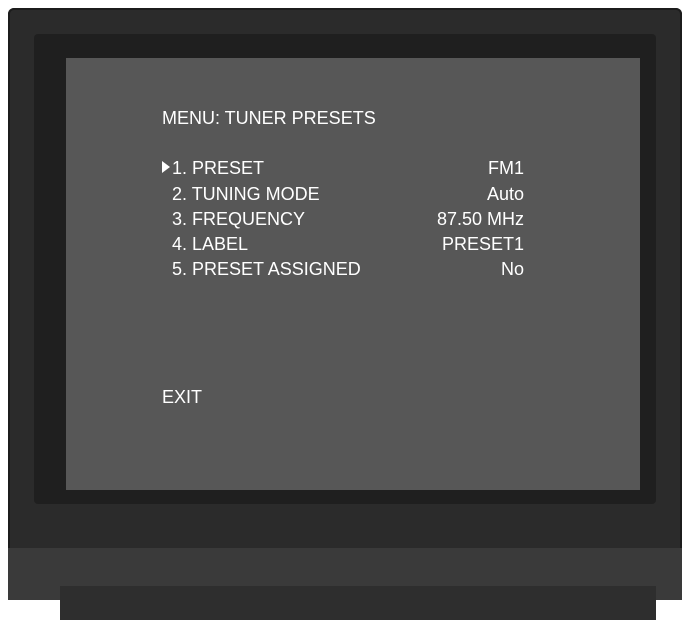 This screenshot has width=686, height=620. Describe the element at coordinates (210, 244) in the screenshot. I see `menu-item-label: 4. LABEL` at that location.